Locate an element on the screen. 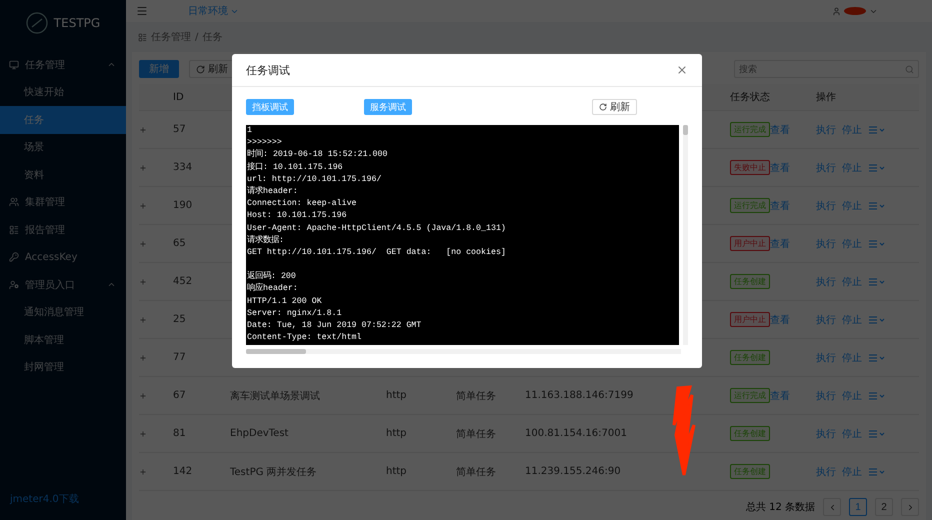 This screenshot has height=520, width=932. table-cell-text: 67 is located at coordinates (180, 395).